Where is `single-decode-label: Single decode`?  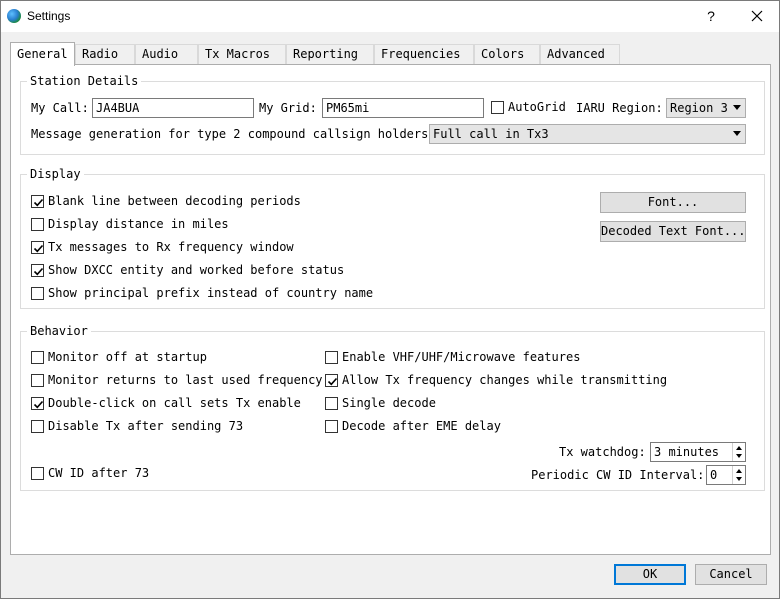
single-decode-label: Single decode is located at coordinates (389, 403).